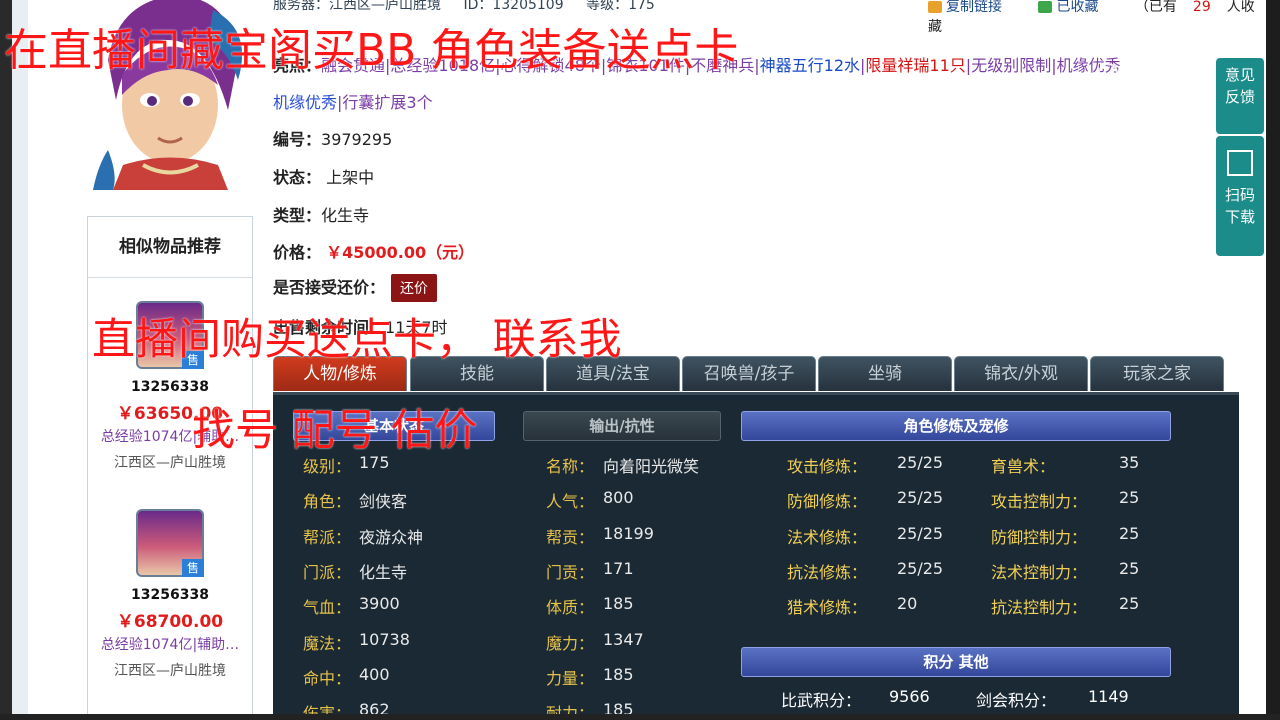  Describe the element at coordinates (371, 50) in the screenshot. I see `stream-overlay-line-1: 在直播间藏宝阁买BB 角色装备送点卡` at that location.